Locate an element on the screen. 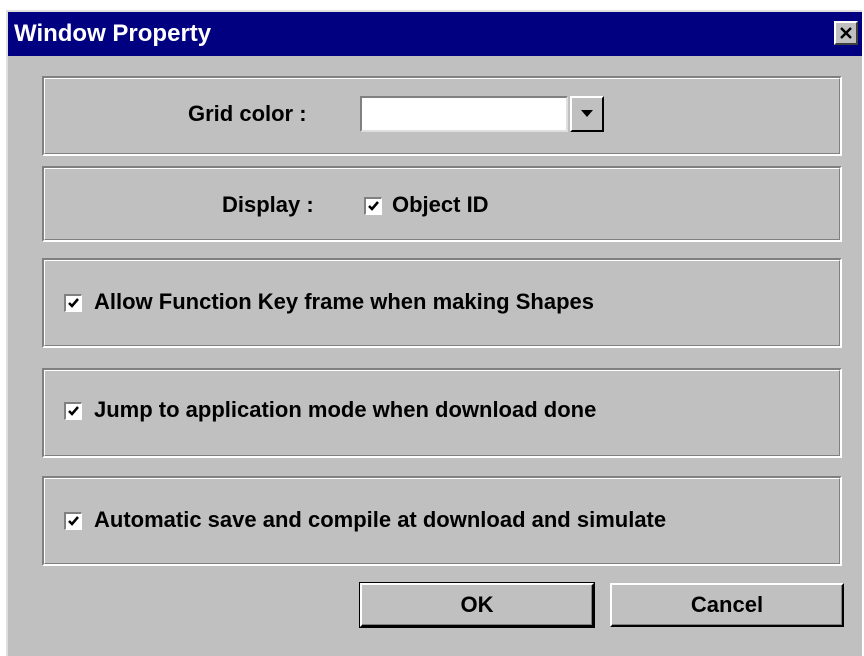  grid-color-field is located at coordinates (464, 114).